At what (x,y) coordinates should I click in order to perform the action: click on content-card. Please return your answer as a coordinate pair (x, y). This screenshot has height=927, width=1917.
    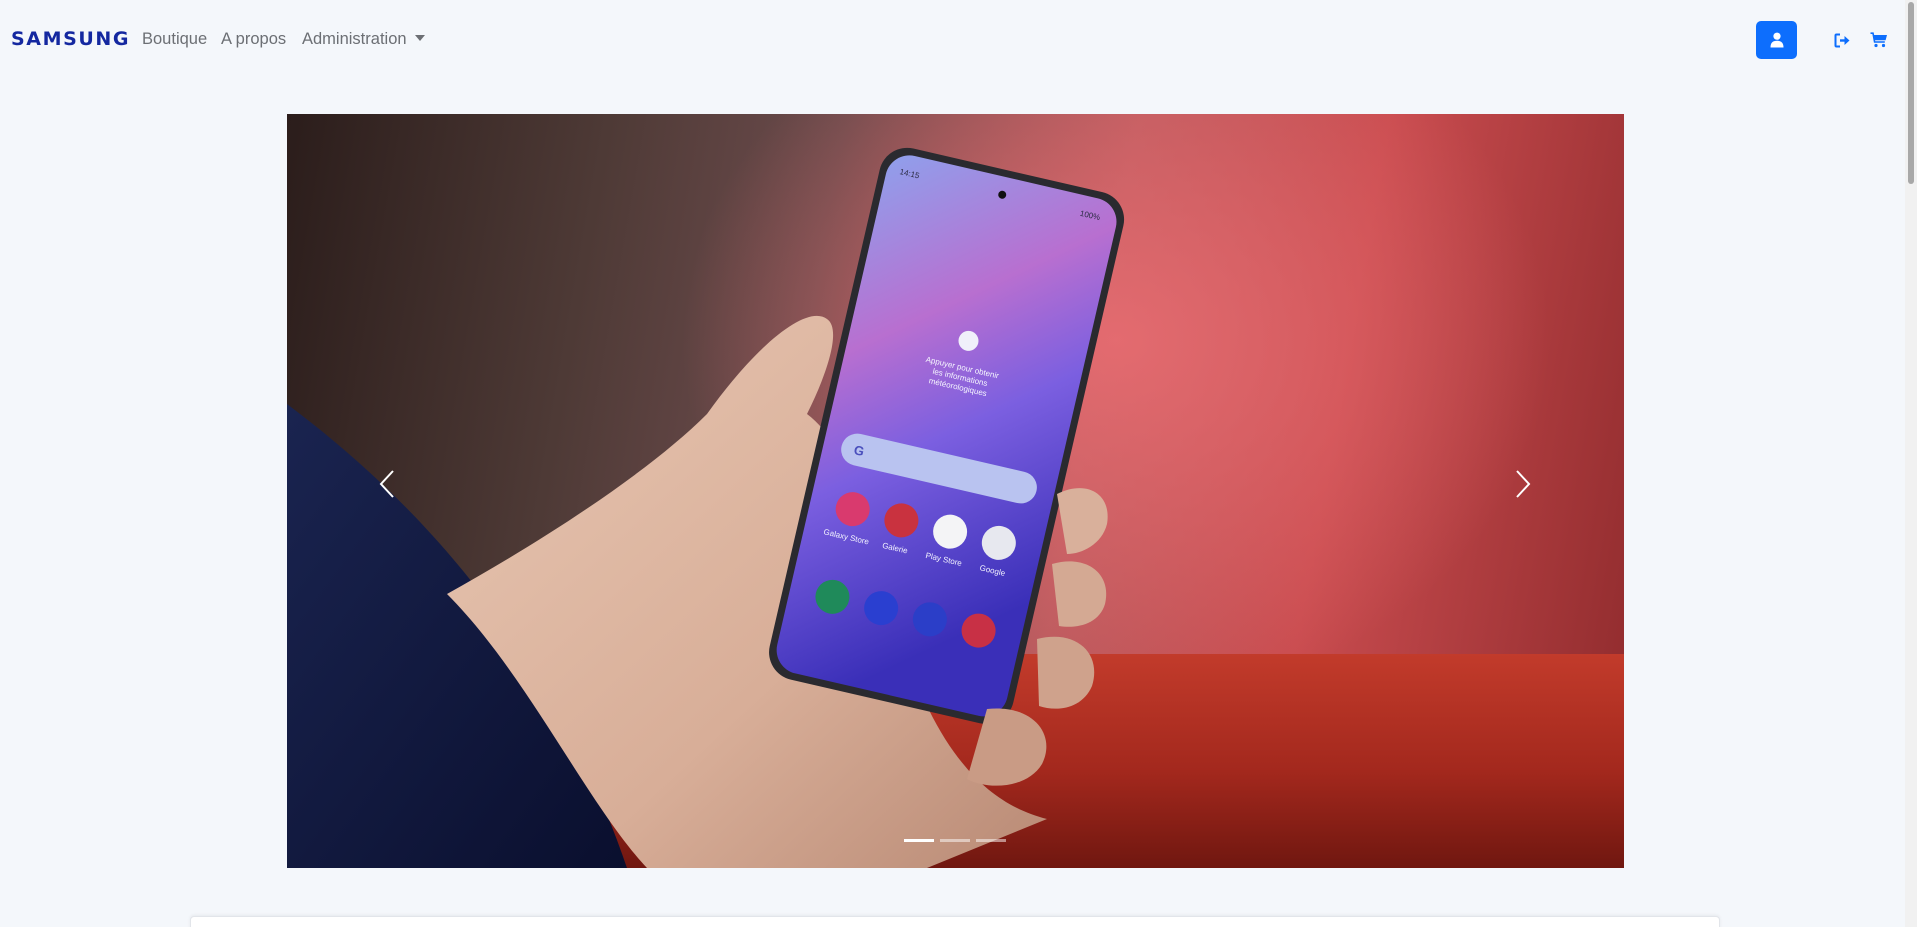
    Looking at the image, I should click on (955, 921).